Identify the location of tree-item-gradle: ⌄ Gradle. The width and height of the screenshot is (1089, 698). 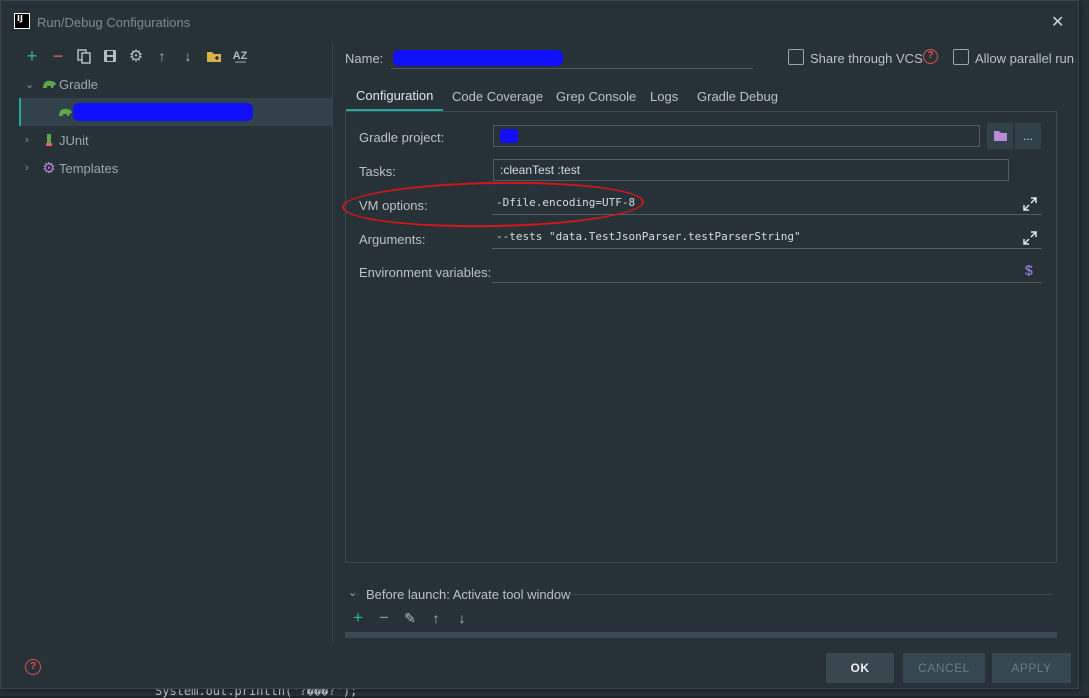
(176, 84).